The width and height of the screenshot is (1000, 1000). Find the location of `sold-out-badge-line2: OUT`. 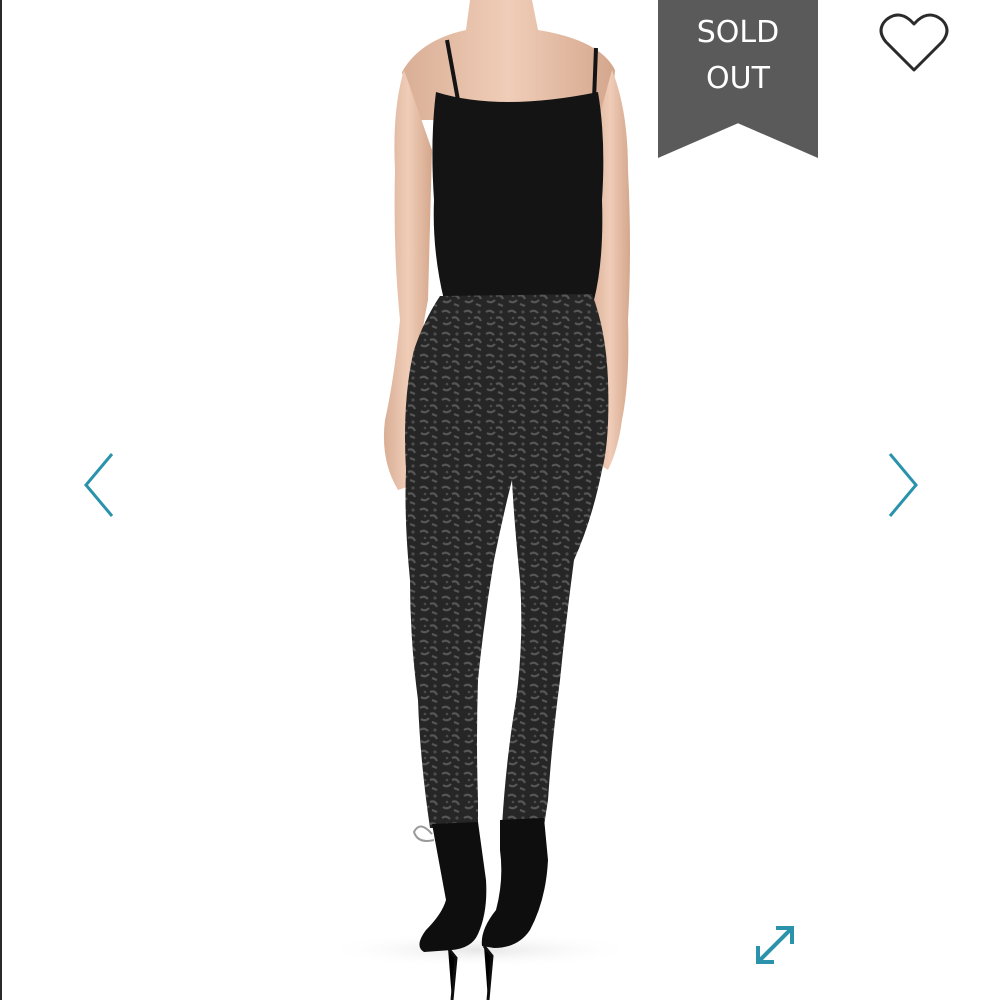

sold-out-badge-line2: OUT is located at coordinates (738, 78).